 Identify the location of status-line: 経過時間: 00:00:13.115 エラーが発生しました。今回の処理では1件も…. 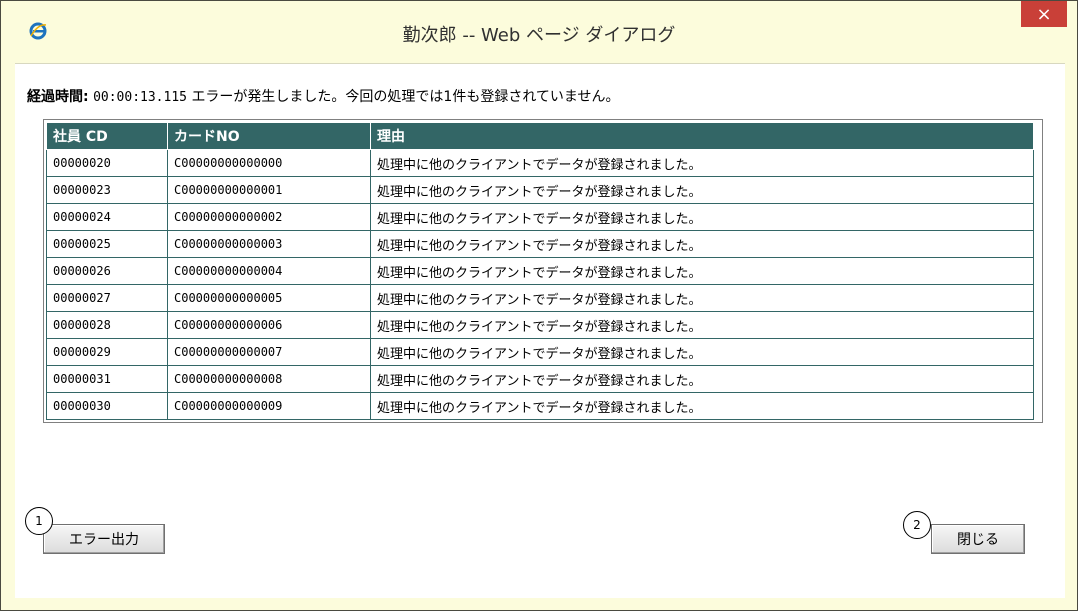
(323, 96).